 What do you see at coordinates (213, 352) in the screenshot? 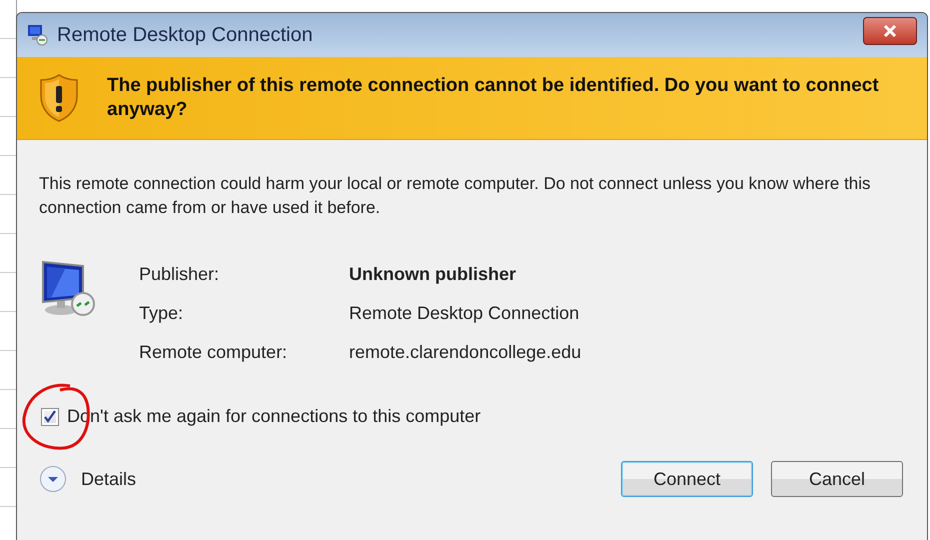
I see `field-label: Remote computer:` at bounding box center [213, 352].